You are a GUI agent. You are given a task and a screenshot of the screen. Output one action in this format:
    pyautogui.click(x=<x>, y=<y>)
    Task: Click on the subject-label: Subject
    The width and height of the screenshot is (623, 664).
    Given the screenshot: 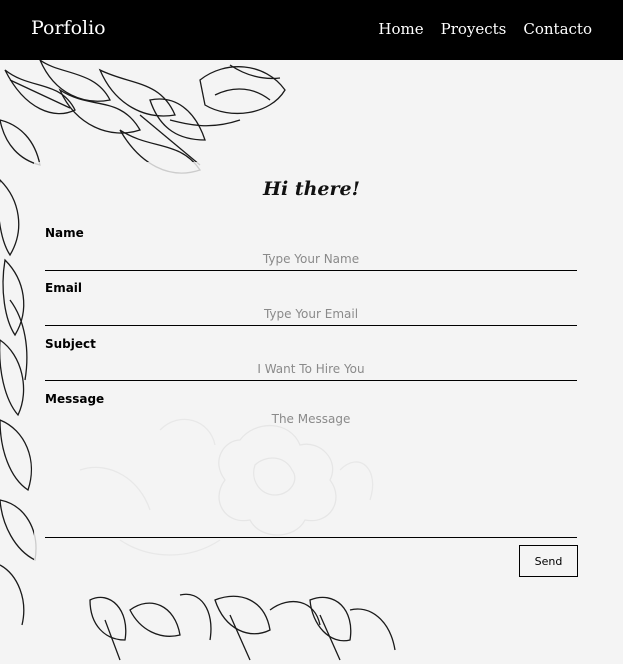 What is the action you would take?
    pyautogui.click(x=70, y=344)
    